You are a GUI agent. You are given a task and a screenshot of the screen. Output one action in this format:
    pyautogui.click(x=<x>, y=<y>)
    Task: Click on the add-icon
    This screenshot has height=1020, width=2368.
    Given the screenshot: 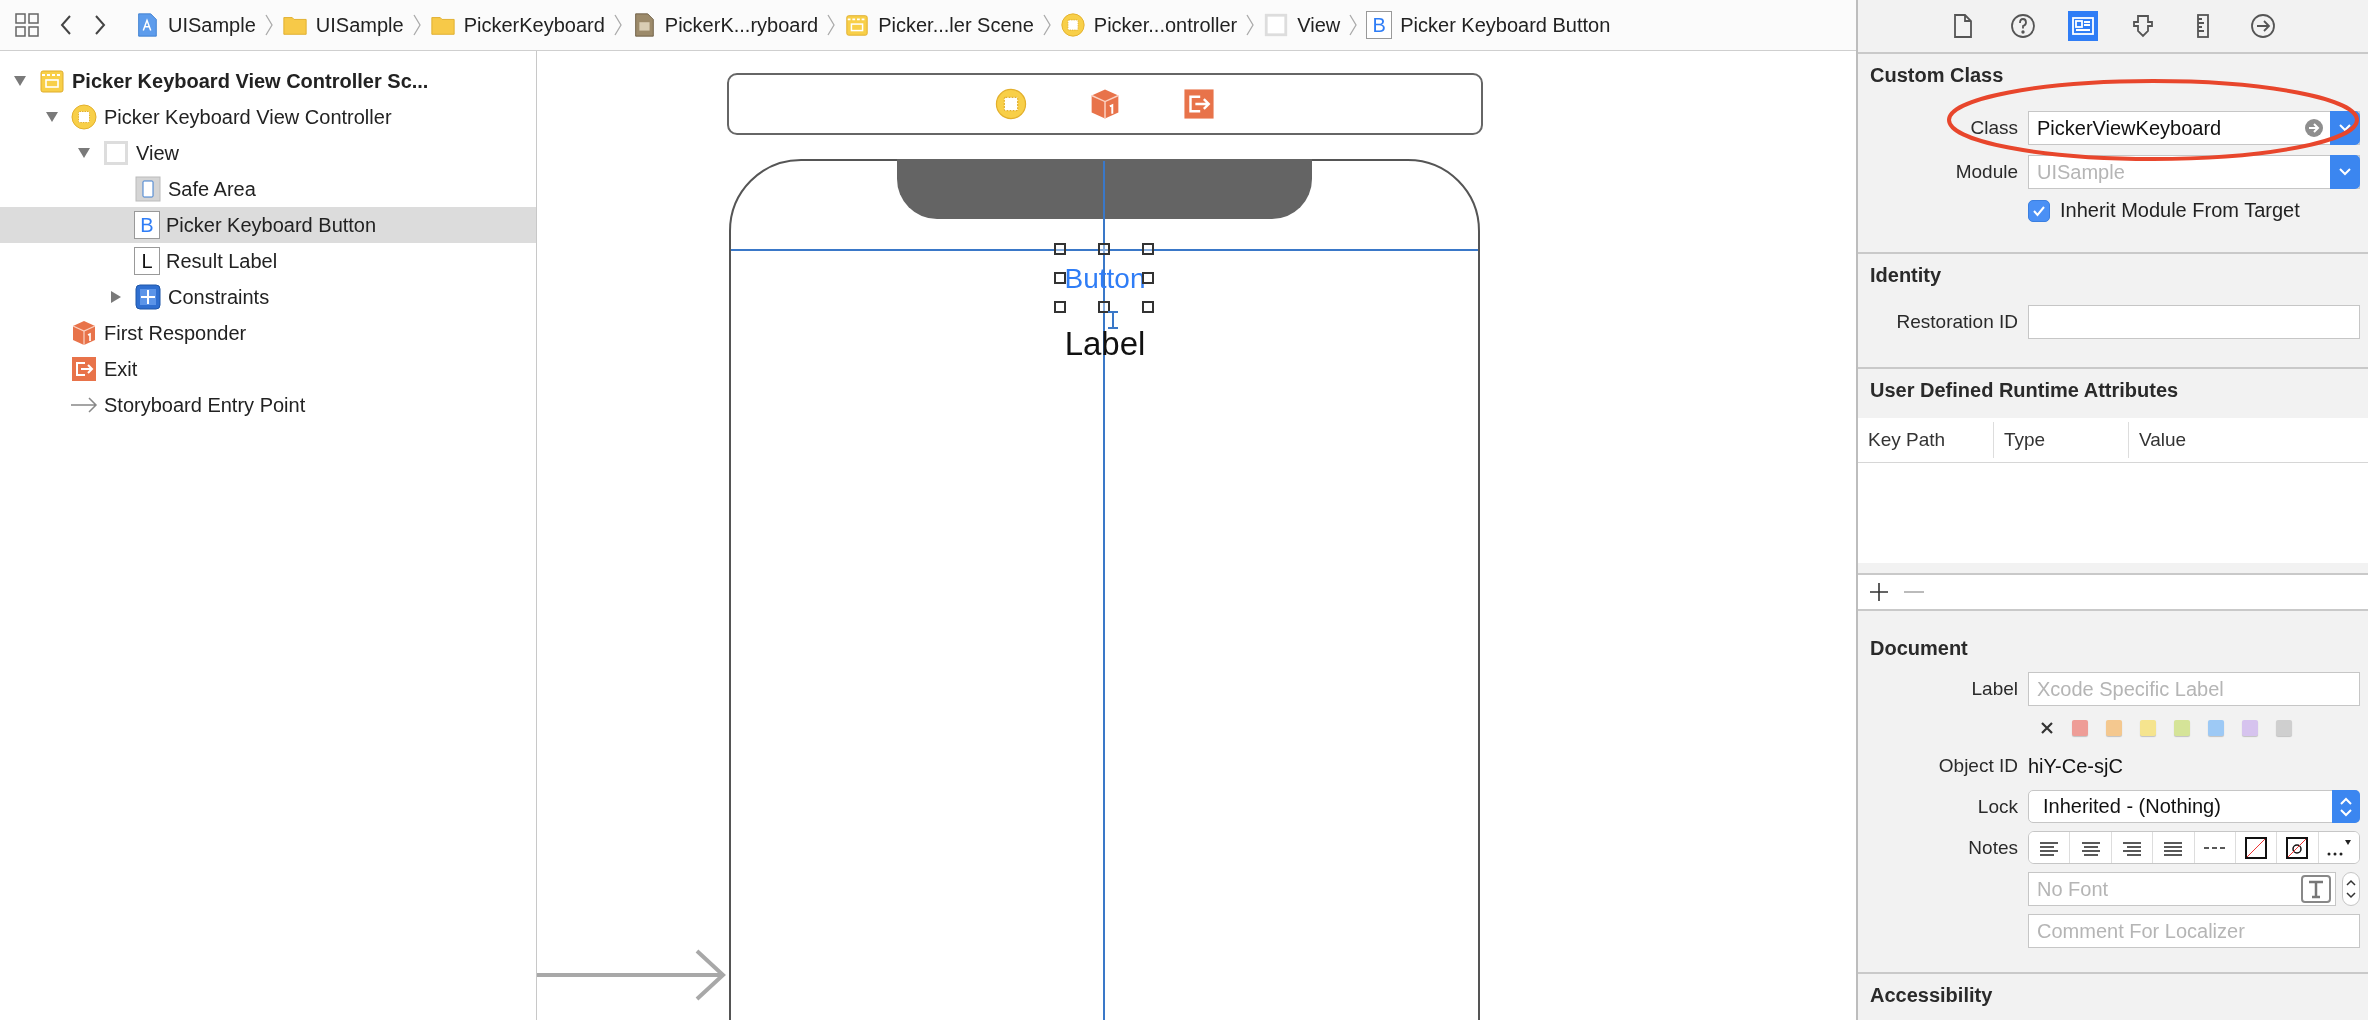 What is the action you would take?
    pyautogui.click(x=1879, y=592)
    